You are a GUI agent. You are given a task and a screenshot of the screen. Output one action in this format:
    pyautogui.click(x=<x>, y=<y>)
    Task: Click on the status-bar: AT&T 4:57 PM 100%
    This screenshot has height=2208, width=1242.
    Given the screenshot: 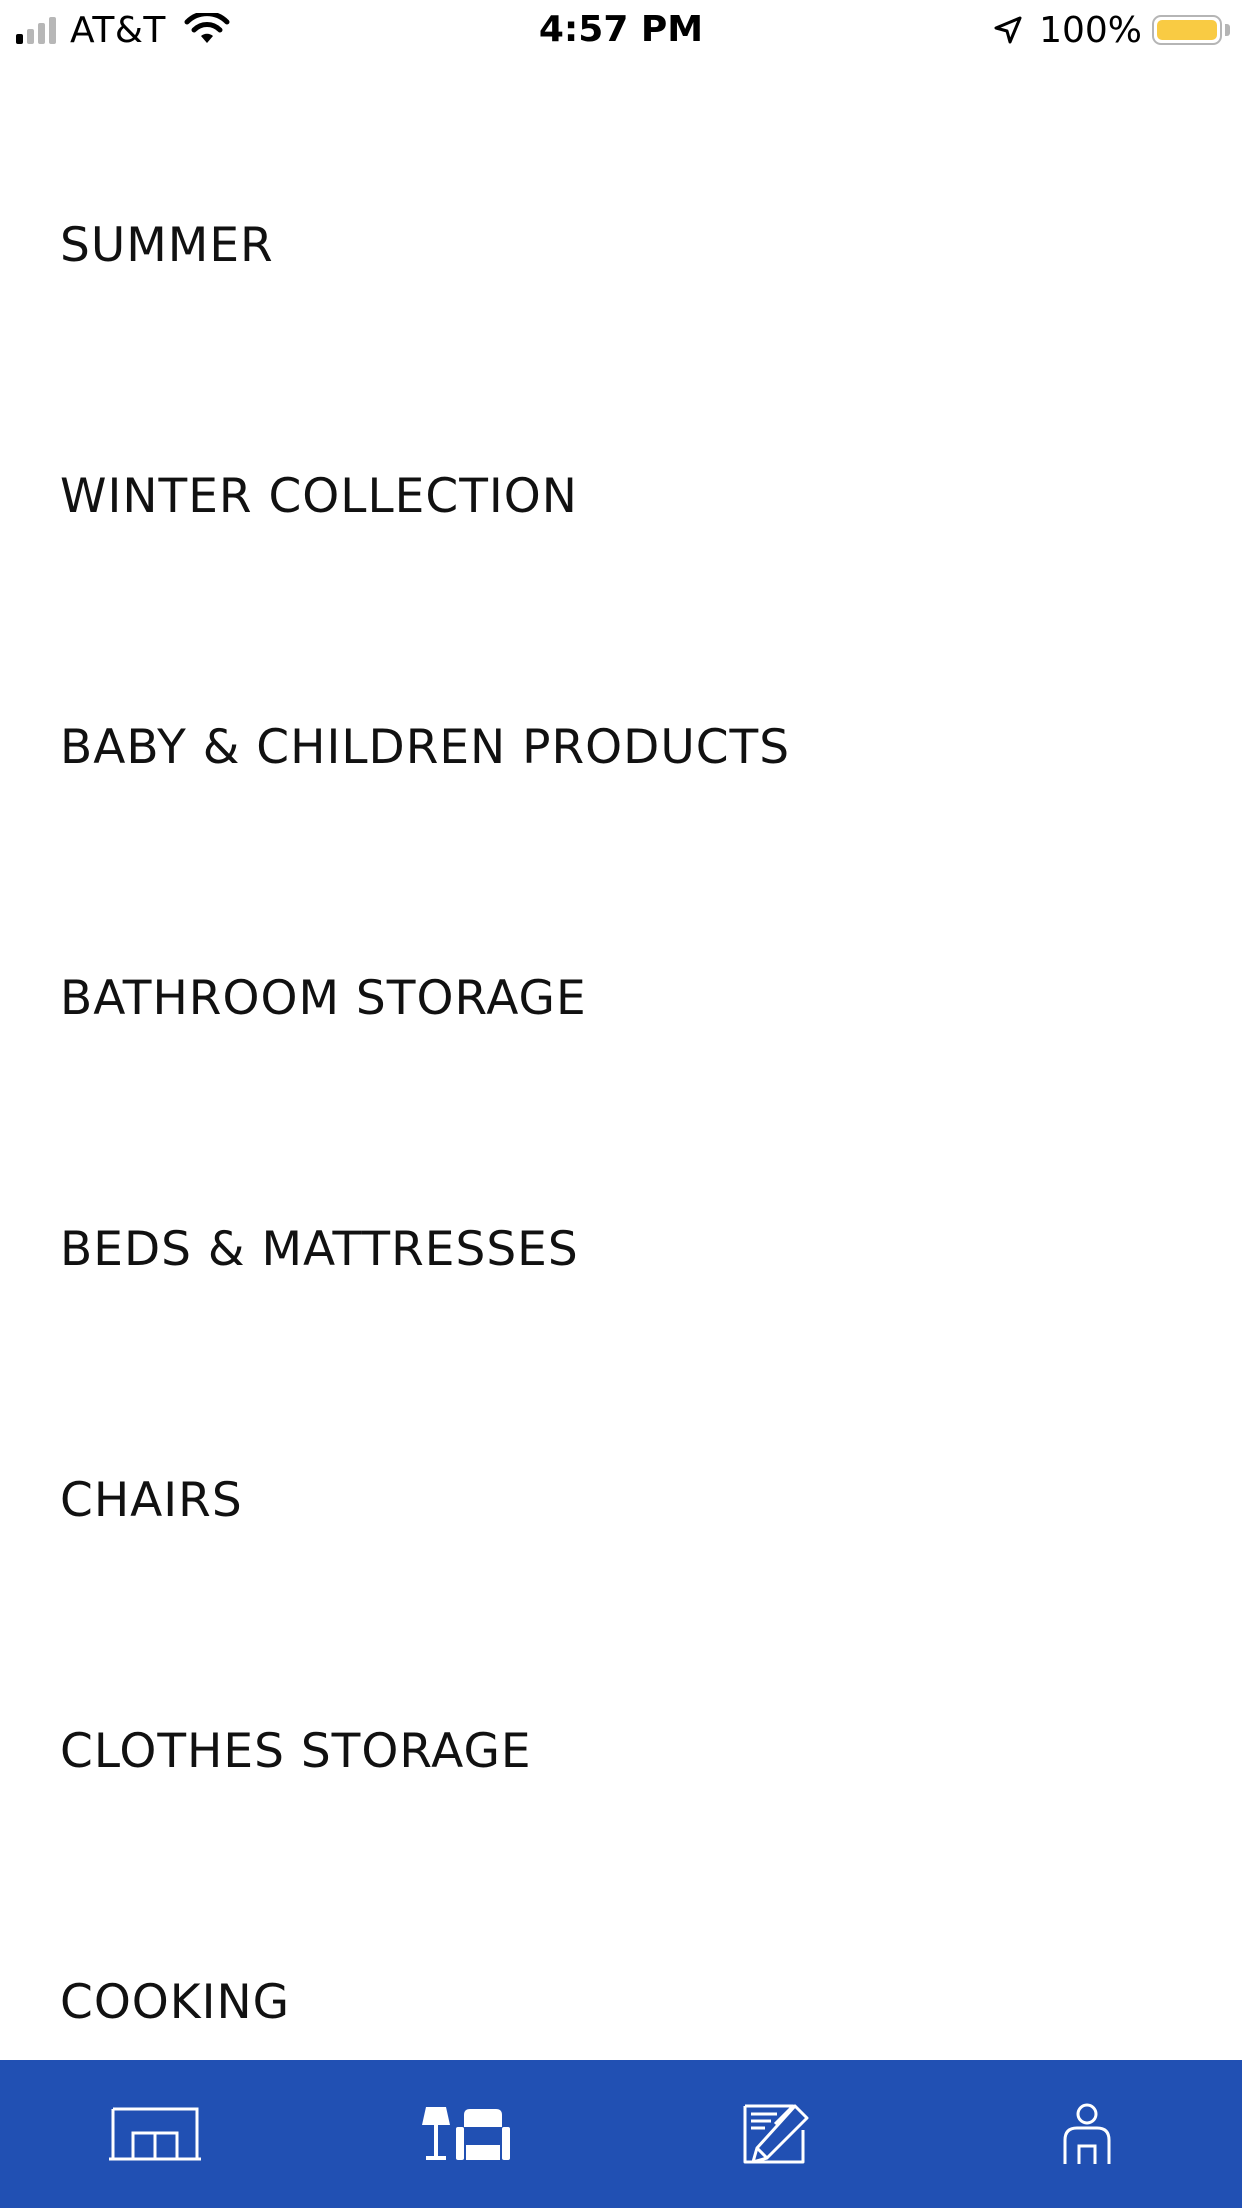 What is the action you would take?
    pyautogui.click(x=621, y=31)
    